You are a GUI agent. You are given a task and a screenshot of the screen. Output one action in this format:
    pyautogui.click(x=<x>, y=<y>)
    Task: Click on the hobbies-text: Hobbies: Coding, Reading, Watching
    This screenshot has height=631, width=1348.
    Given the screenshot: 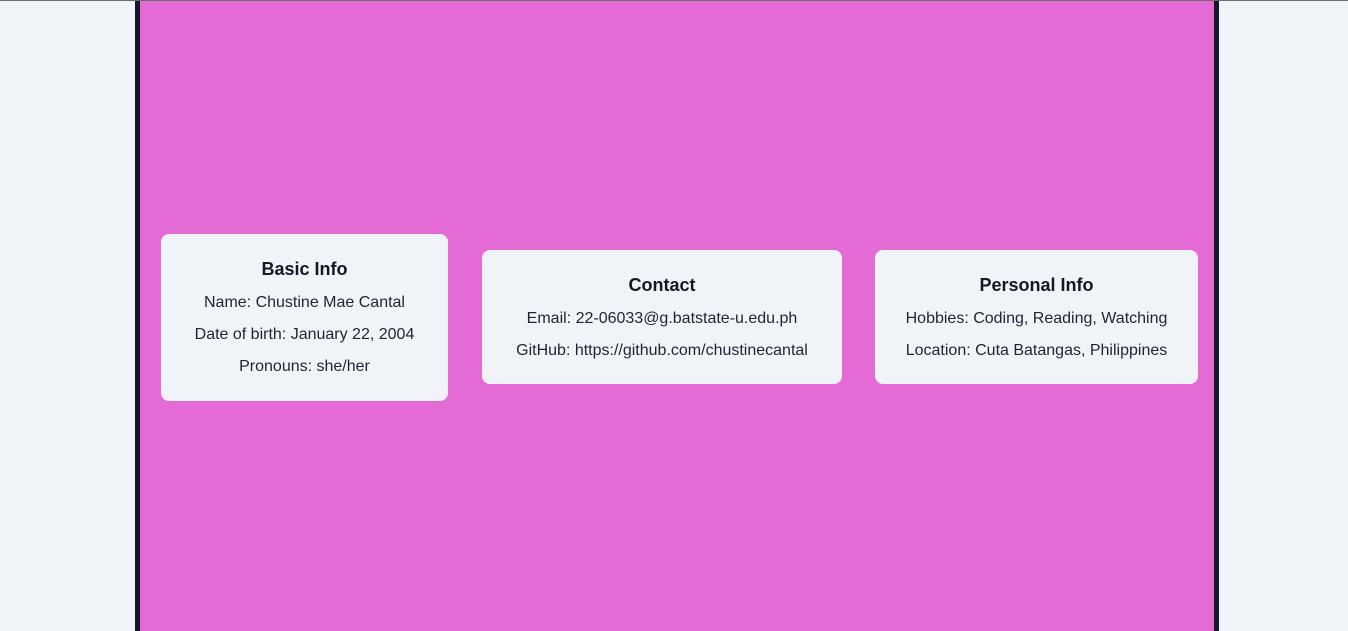 What is the action you would take?
    pyautogui.click(x=1036, y=318)
    